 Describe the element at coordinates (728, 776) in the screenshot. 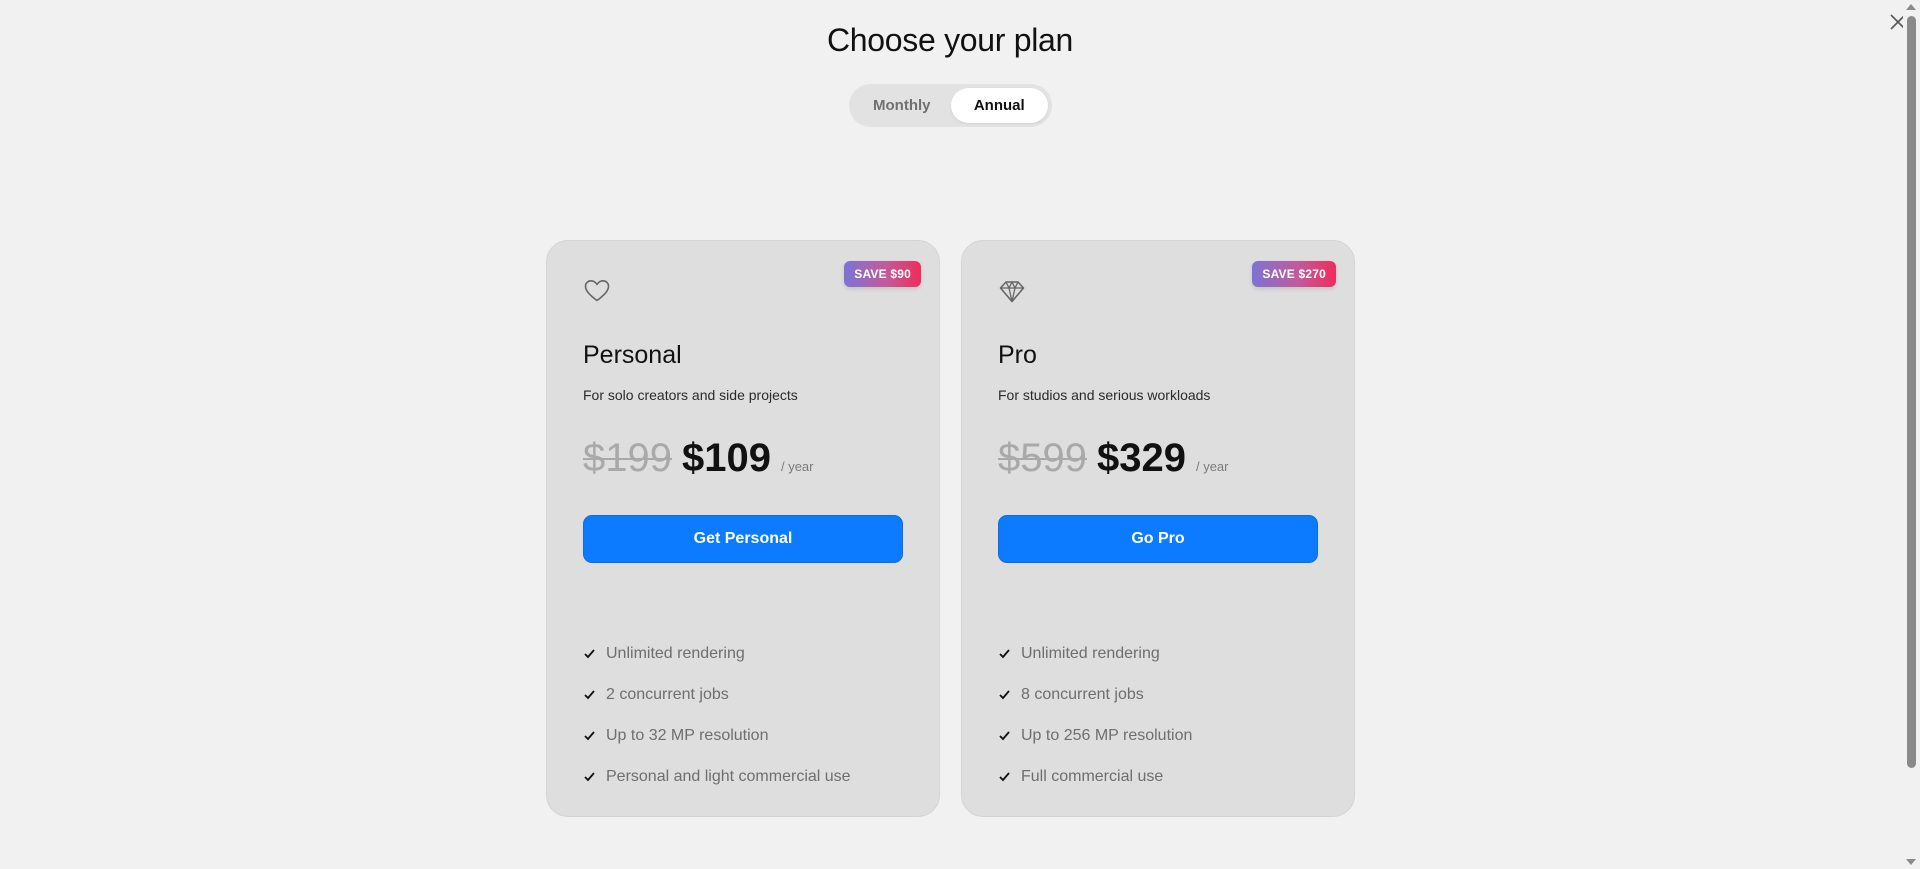

I see `feature-label: Personal and light commercial use` at that location.